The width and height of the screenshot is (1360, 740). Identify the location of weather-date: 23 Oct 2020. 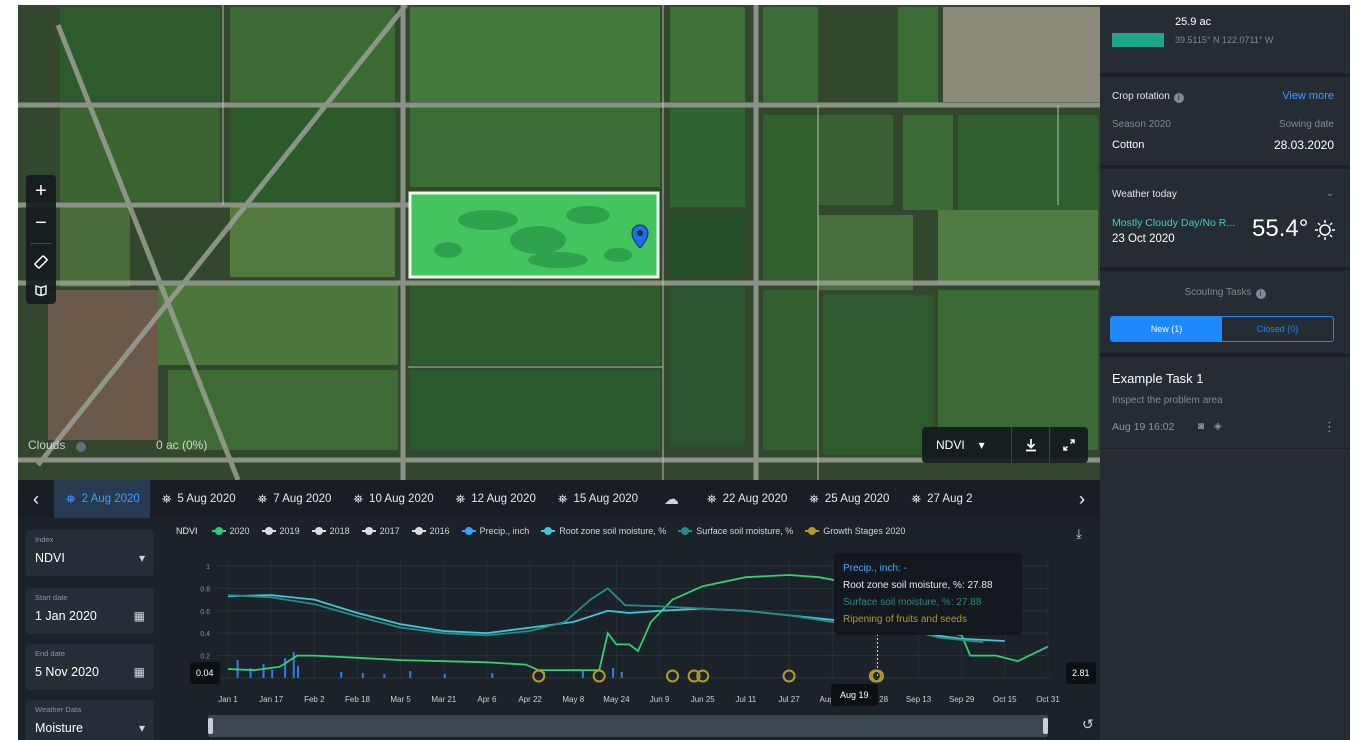
(1143, 239).